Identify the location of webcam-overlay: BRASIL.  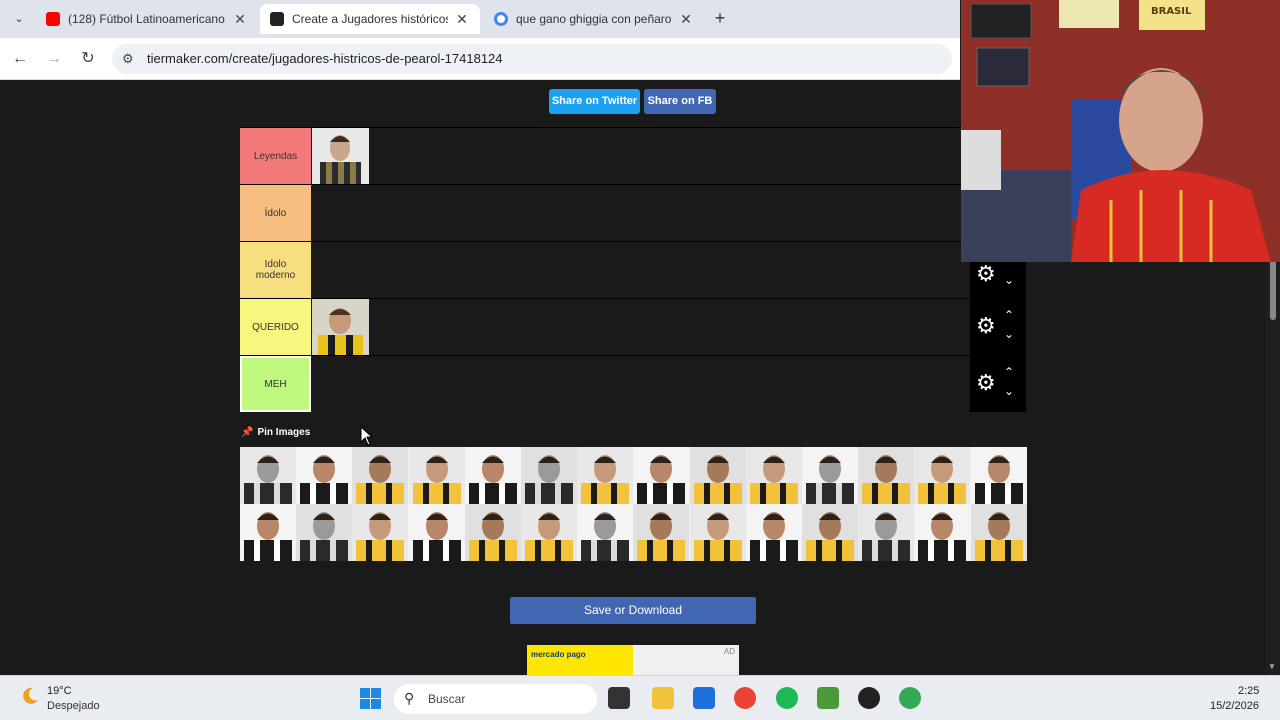
(1120, 131).